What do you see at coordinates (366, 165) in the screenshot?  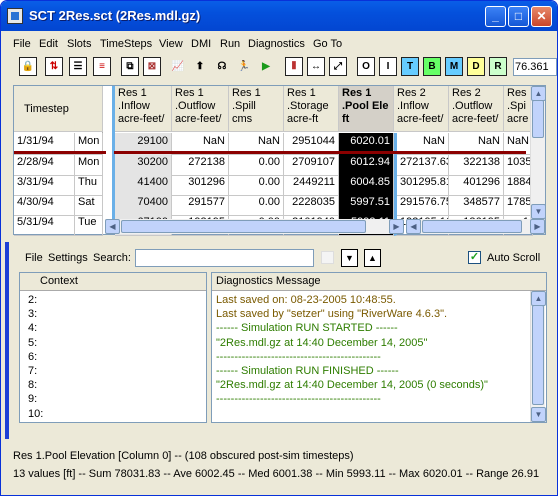 I see `table-cell: 6012.94` at bounding box center [366, 165].